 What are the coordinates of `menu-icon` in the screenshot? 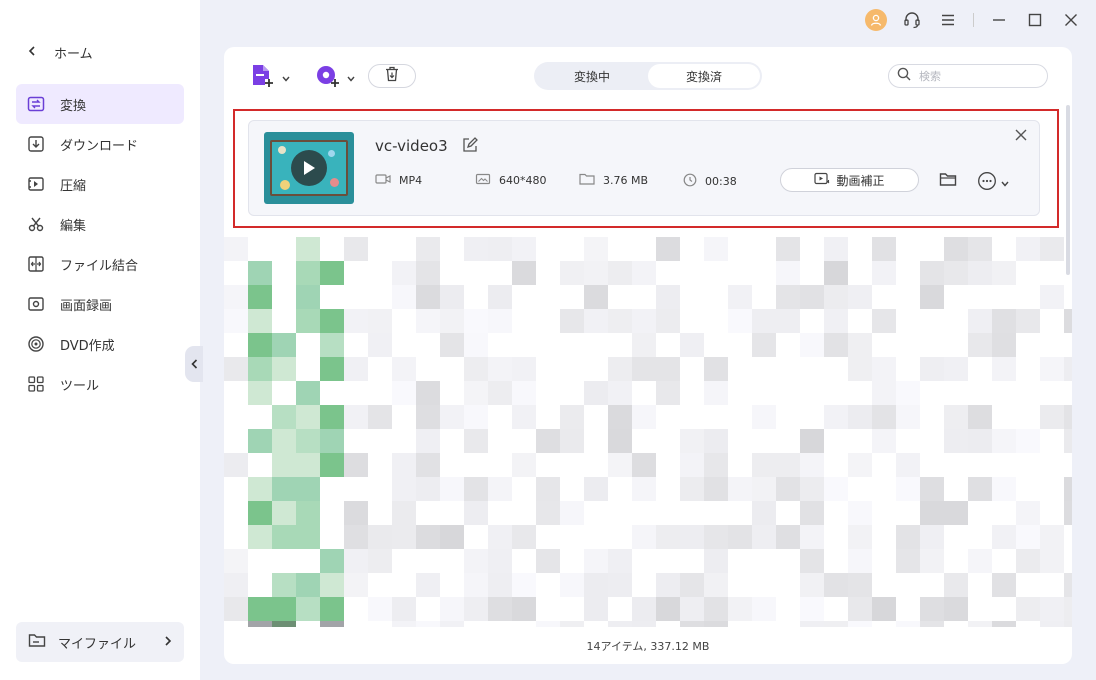 It's located at (948, 20).